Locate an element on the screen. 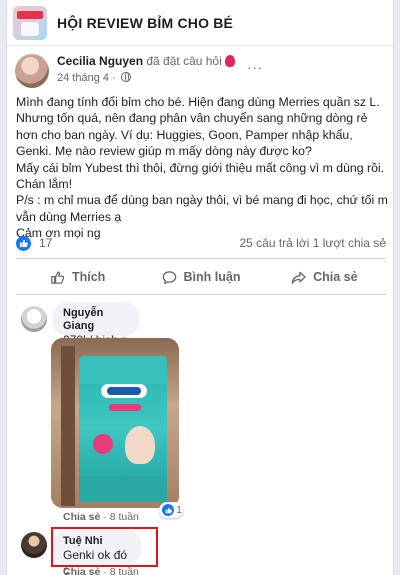 This screenshot has height=575, width=400. like-label: Thích is located at coordinates (88, 277).